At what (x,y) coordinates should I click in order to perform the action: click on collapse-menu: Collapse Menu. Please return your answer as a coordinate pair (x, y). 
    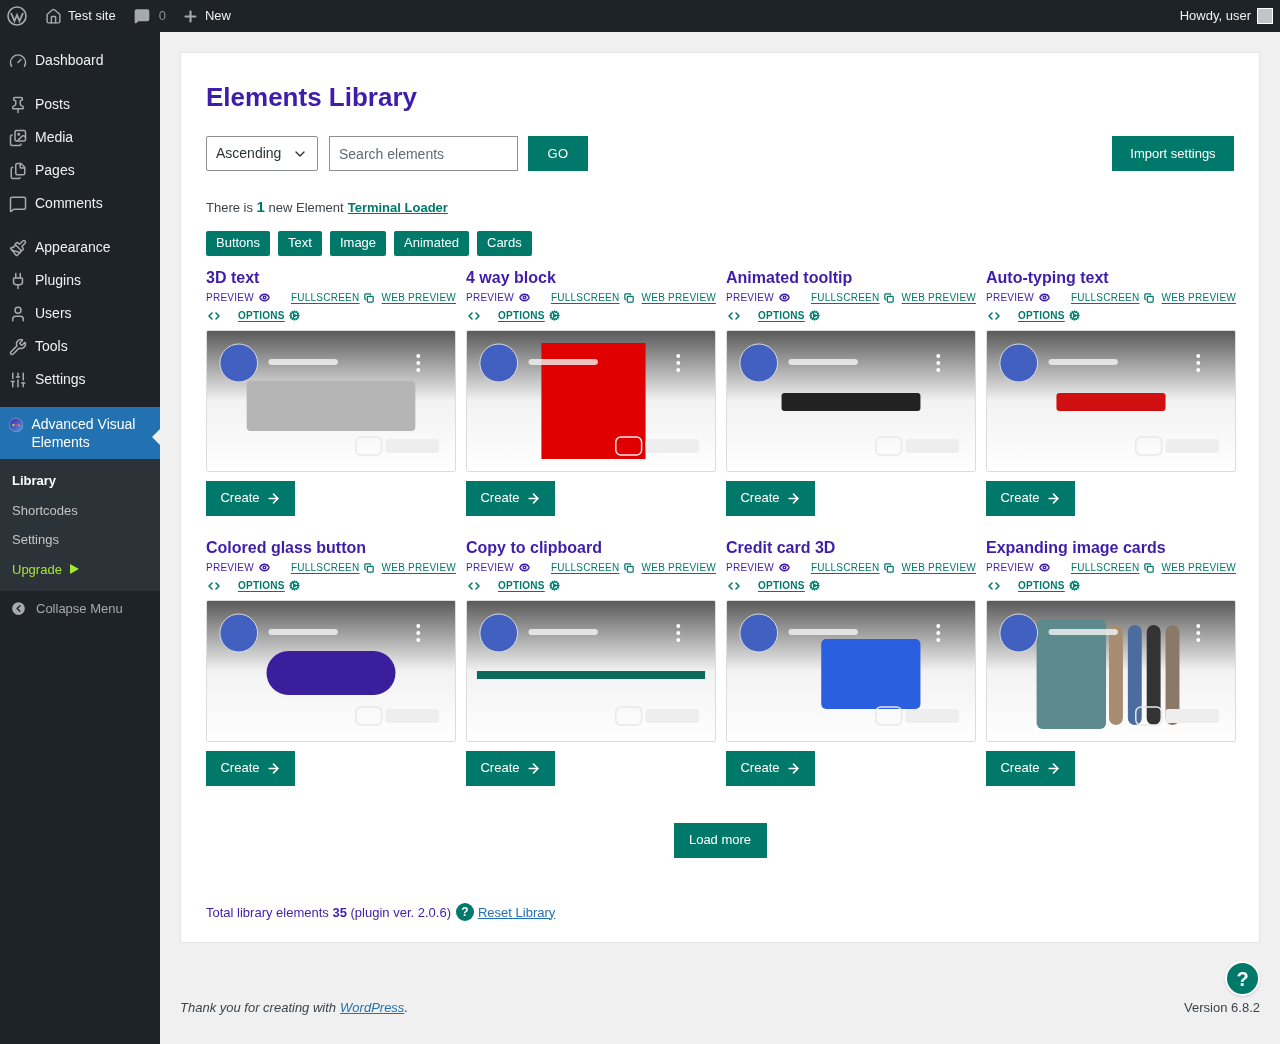
    Looking at the image, I should click on (80, 609).